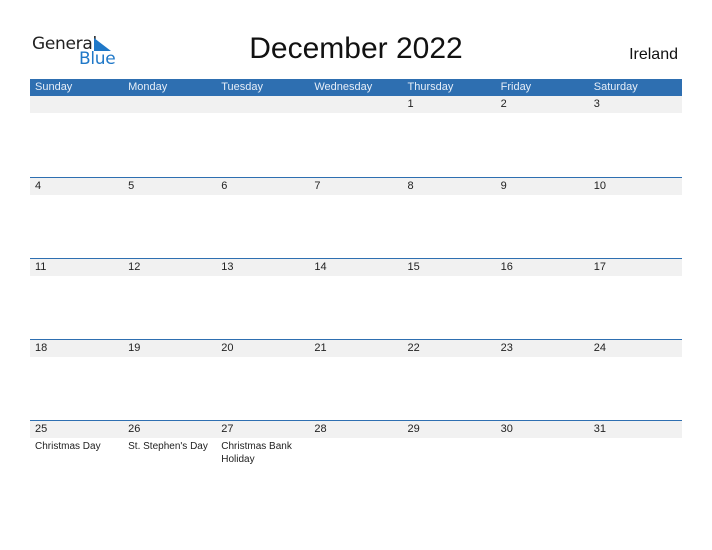  Describe the element at coordinates (41, 267) in the screenshot. I see `day-cell: 11` at that location.